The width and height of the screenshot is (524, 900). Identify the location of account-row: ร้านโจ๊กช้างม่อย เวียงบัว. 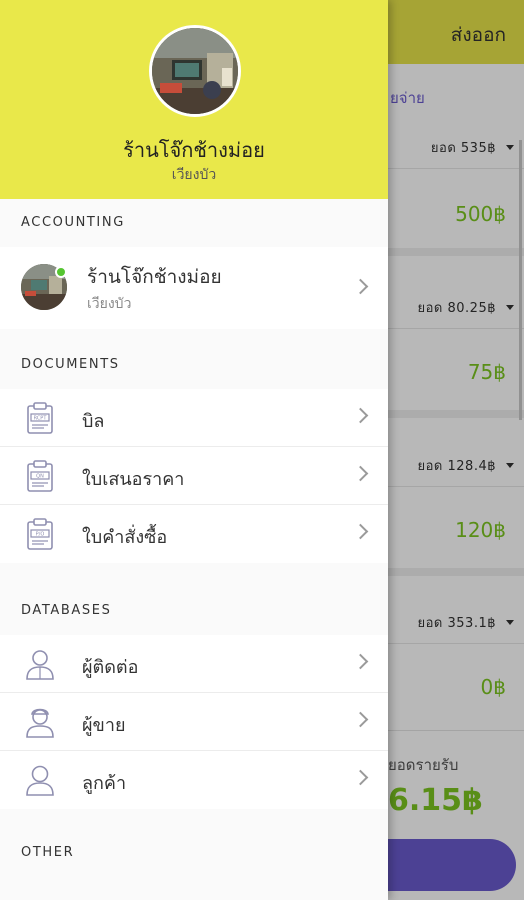
(194, 288).